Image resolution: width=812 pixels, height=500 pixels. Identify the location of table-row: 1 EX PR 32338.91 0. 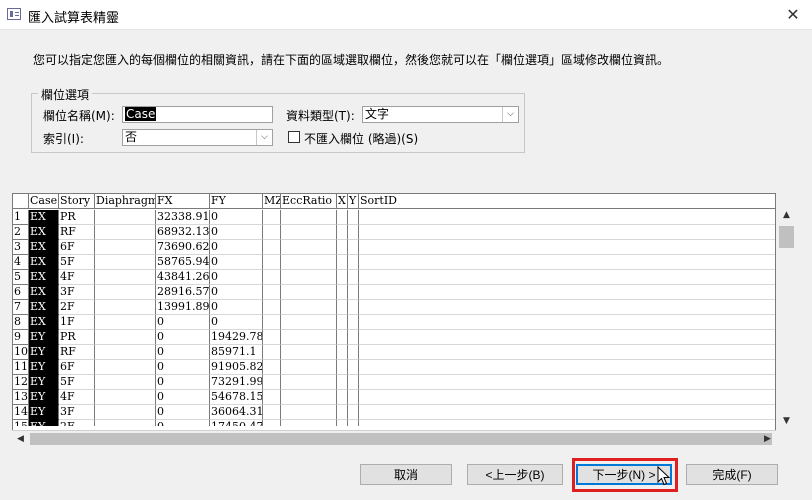
(394, 217).